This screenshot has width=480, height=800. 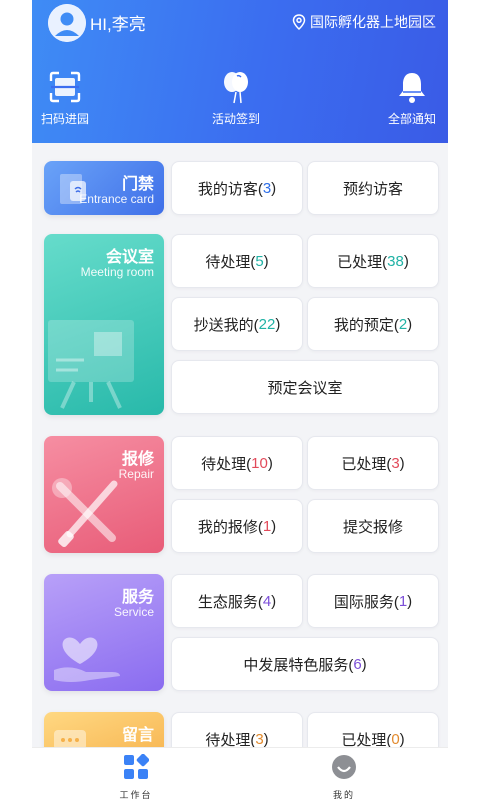 I want to click on scan-entry-label: 扫码进园, so click(x=65, y=119).